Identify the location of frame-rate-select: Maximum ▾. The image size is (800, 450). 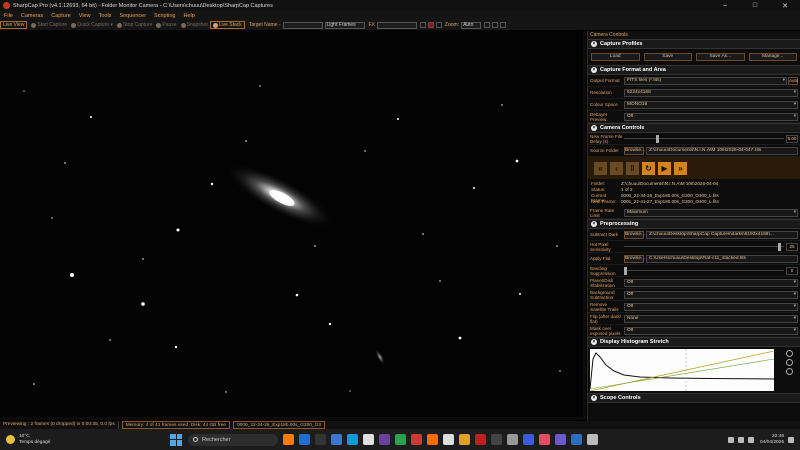
(711, 212).